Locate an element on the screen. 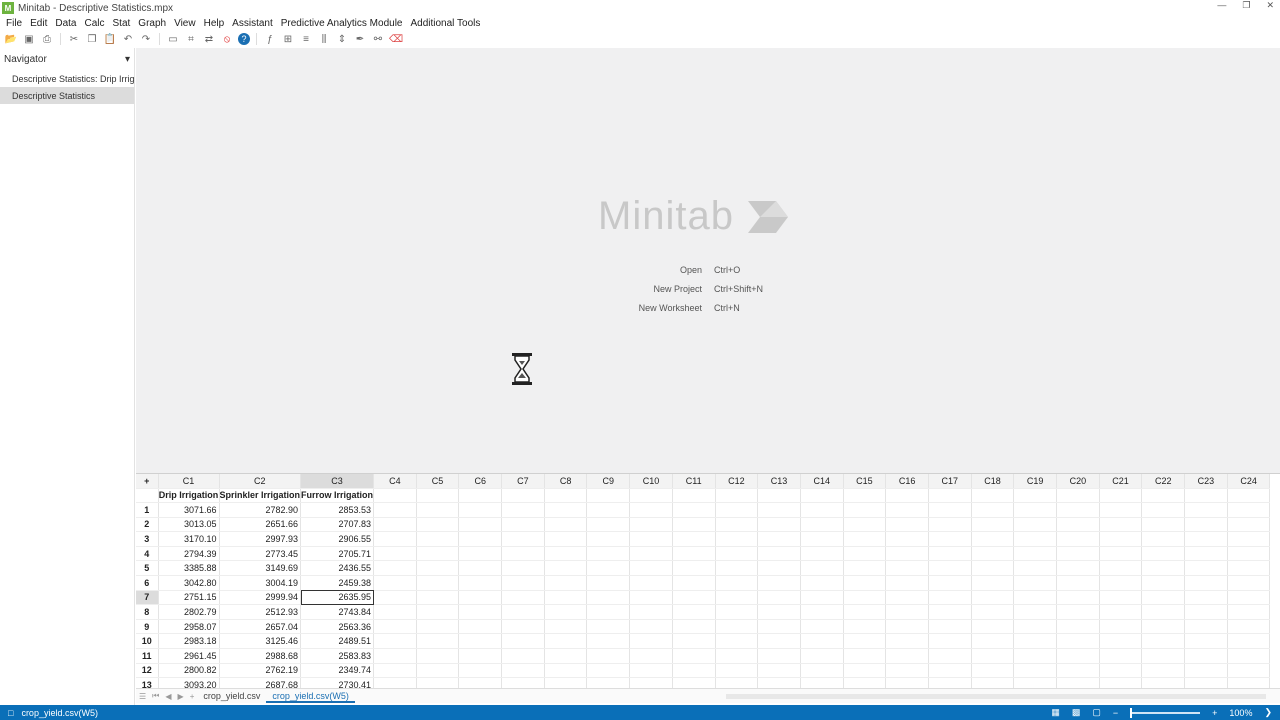 This screenshot has height=720, width=1280. column-header: C11 is located at coordinates (694, 481).